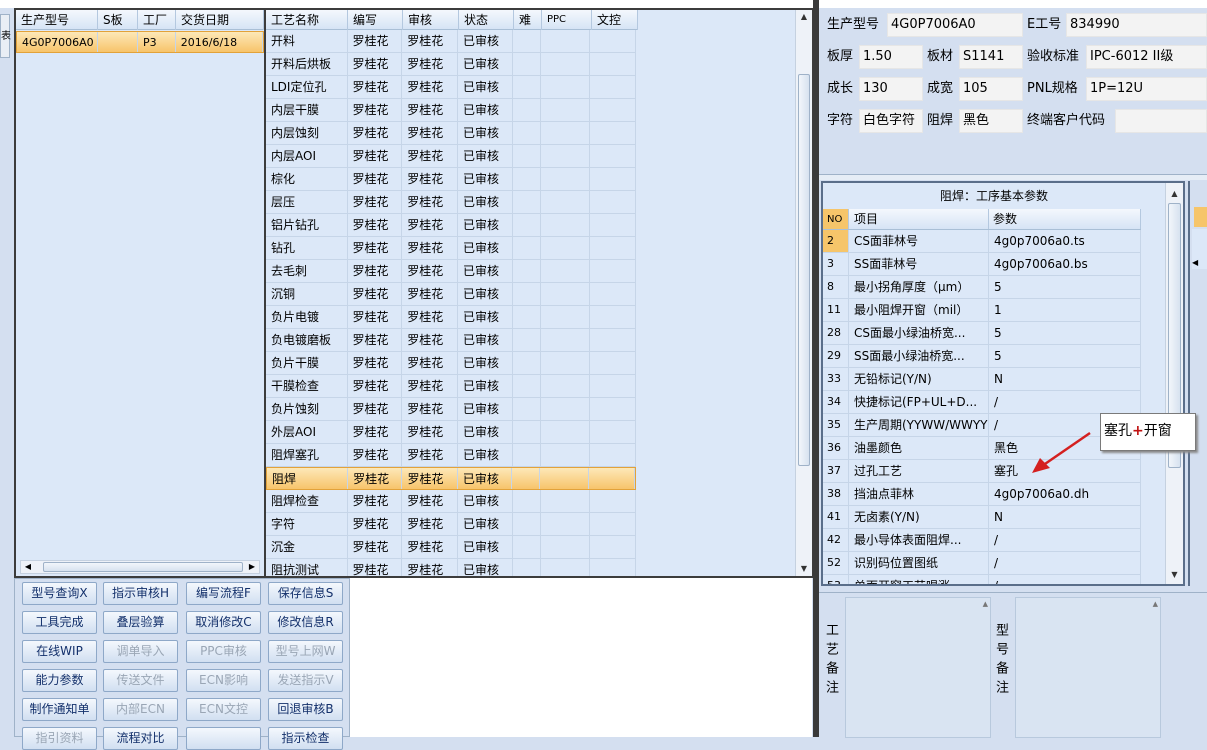 The height and width of the screenshot is (750, 1207). I want to click on param-vscroll: ▲ ▼, so click(1174, 383).